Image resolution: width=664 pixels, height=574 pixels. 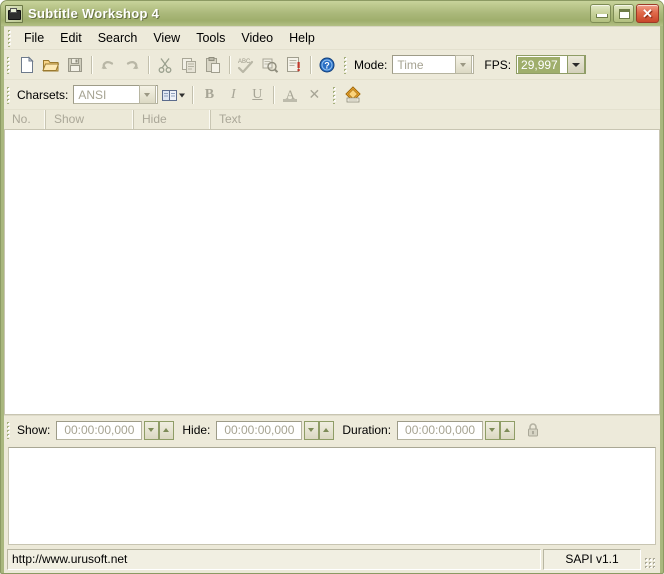 I want to click on hide-label: Hide:, so click(x=196, y=430).